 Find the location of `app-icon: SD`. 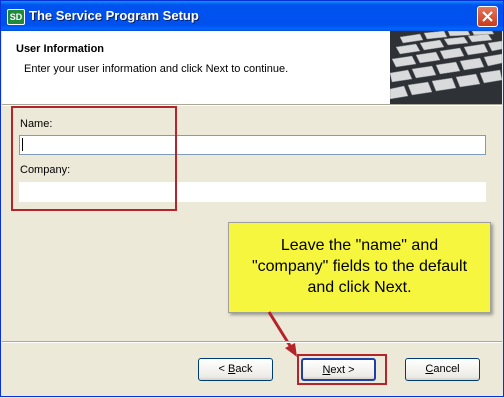

app-icon: SD is located at coordinates (16, 17).